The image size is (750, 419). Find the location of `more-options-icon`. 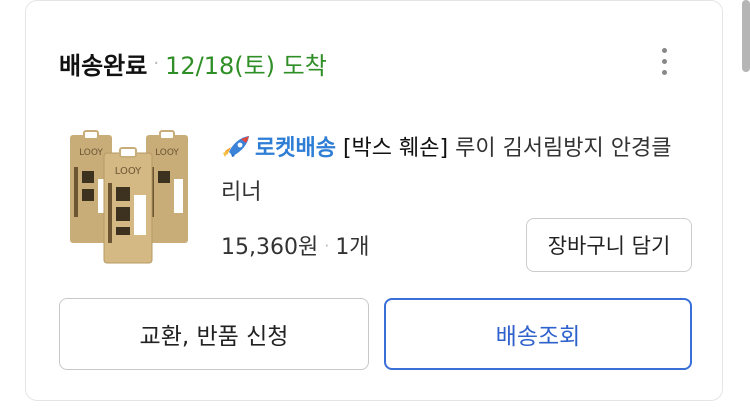

more-options-icon is located at coordinates (664, 61).